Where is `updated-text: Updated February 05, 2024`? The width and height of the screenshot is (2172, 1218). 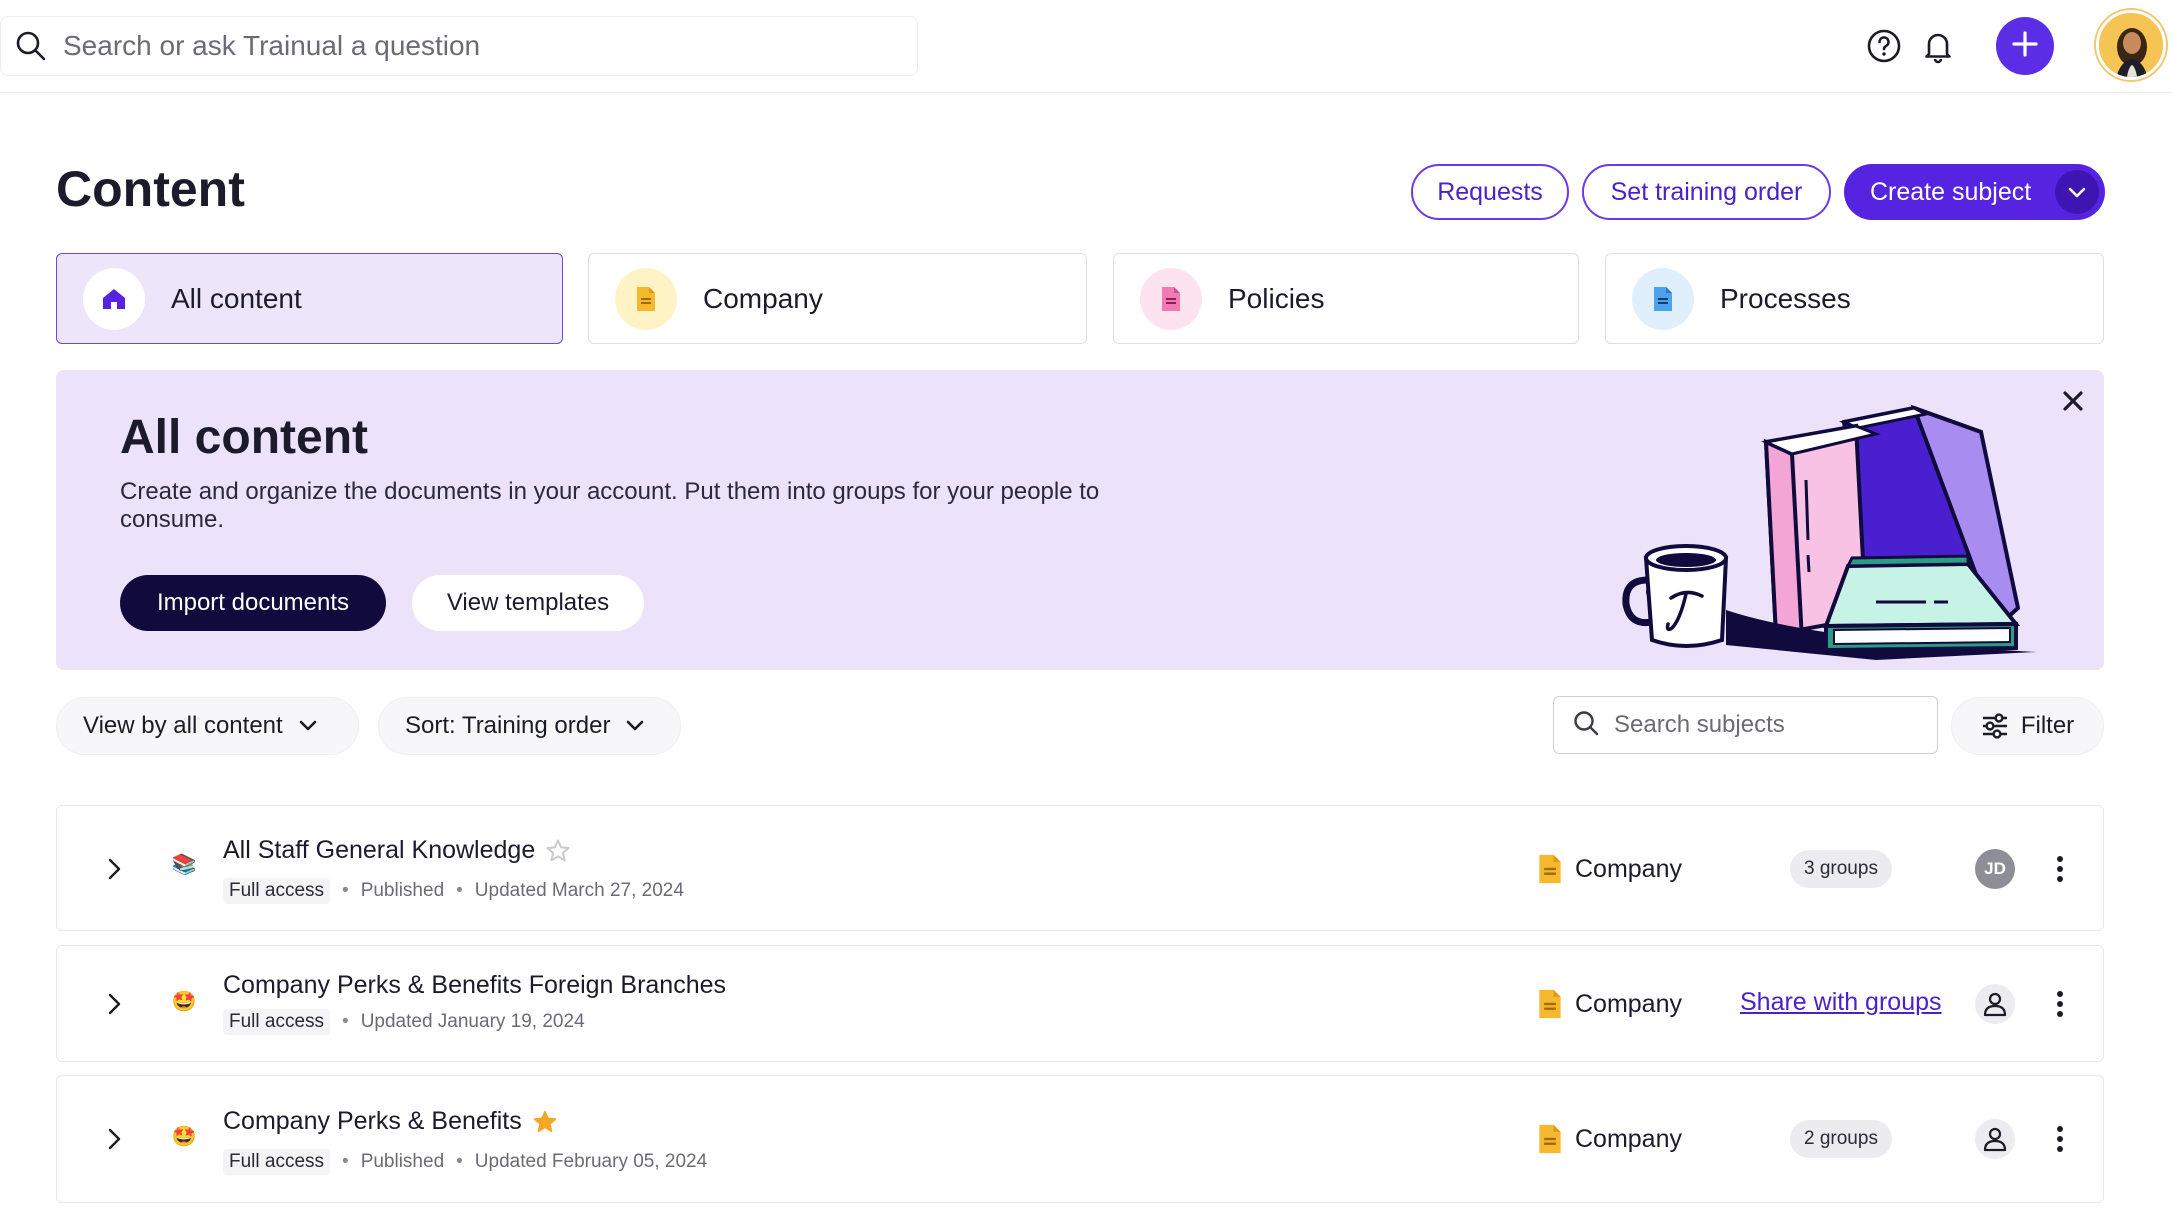 updated-text: Updated February 05, 2024 is located at coordinates (591, 1161).